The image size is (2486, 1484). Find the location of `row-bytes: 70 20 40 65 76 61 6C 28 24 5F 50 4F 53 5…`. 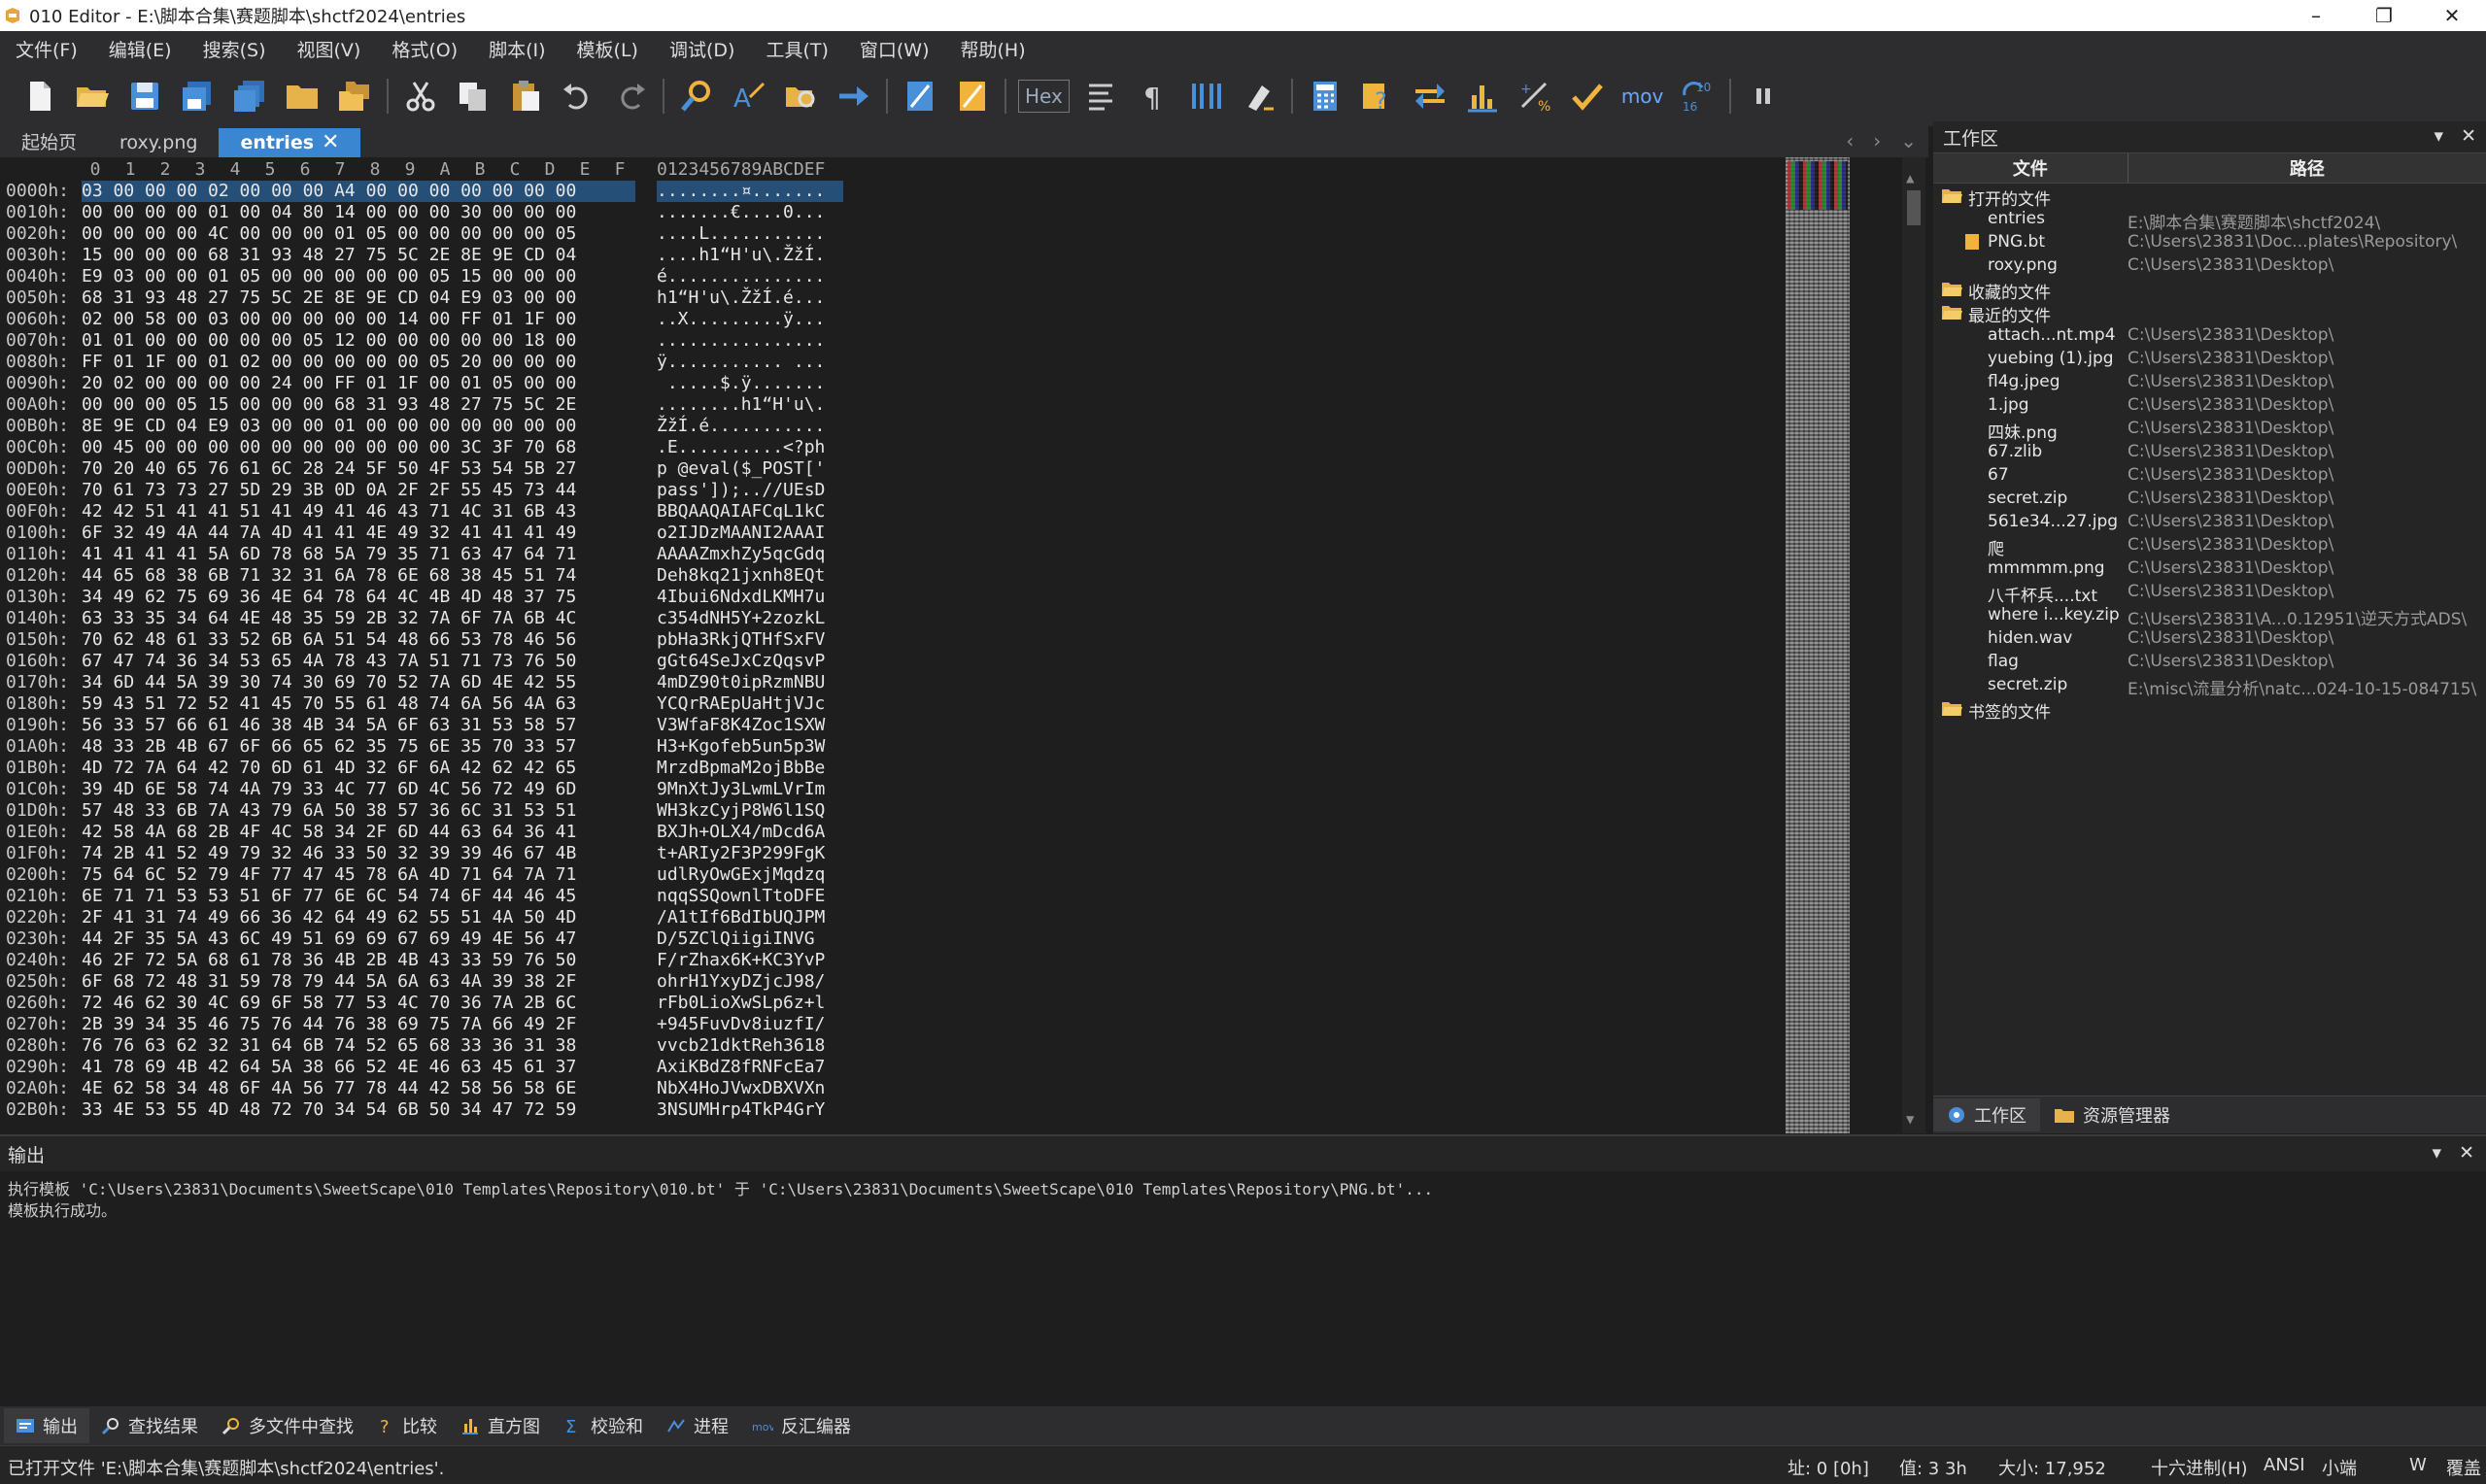

row-bytes: 70 20 40 65 76 61 6C 28 24 5F 50 4F 53 5… is located at coordinates (329, 469).